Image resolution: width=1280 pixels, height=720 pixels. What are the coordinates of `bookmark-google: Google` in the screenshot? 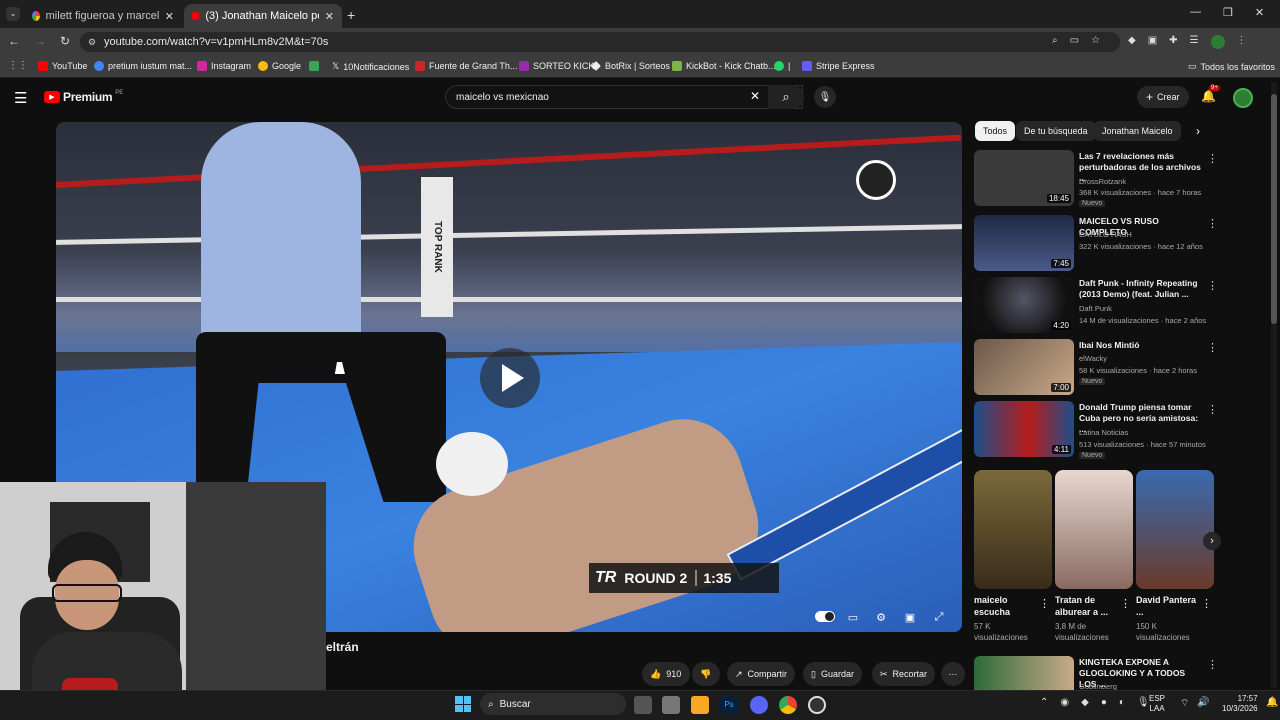 It's located at (279, 66).